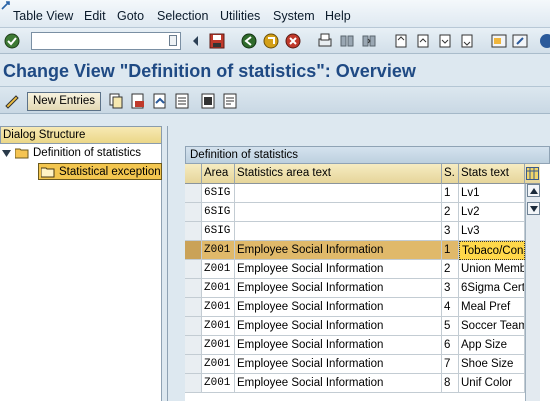 This screenshot has height=401, width=550. I want to click on enter-checkmark-icon, so click(12, 41).